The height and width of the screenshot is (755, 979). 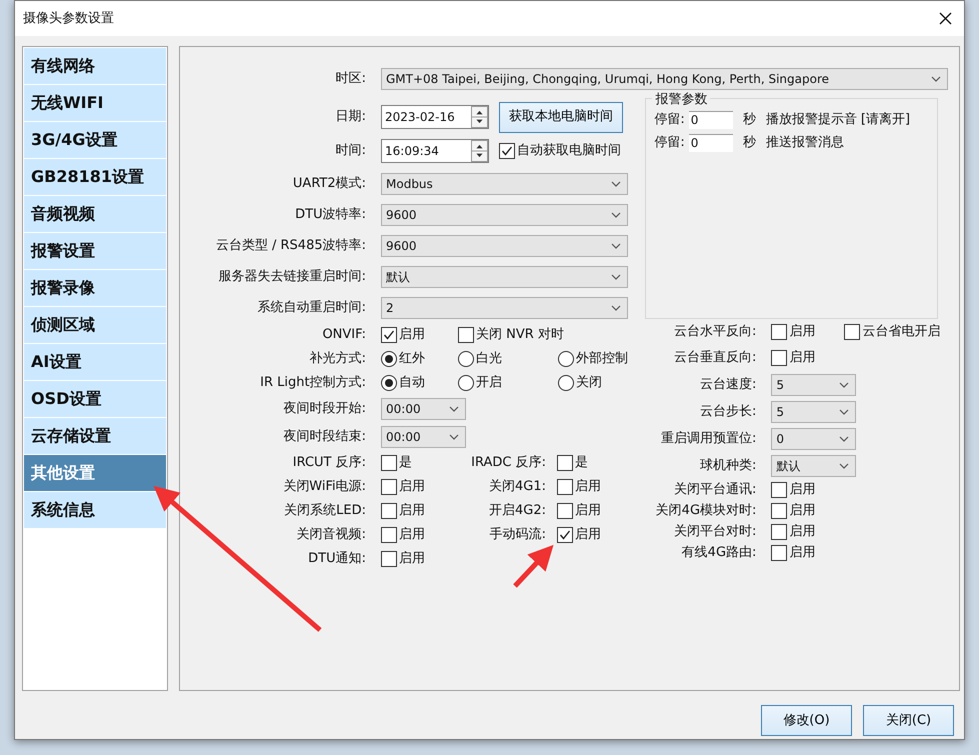 I want to click on radio-button: 外部控制, so click(x=593, y=359).